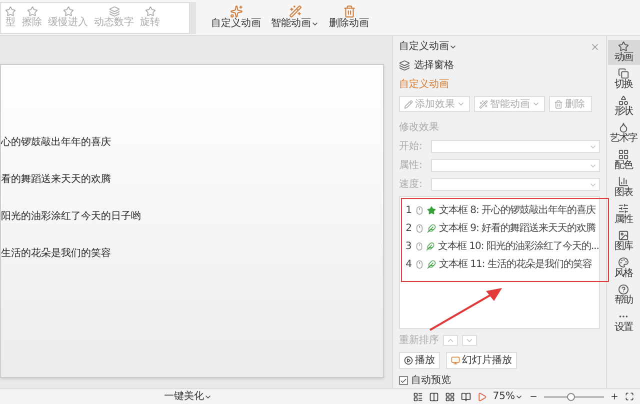 The height and width of the screenshot is (404, 640). I want to click on slide-text: 阳光的油彩涂红了今天的日子哟, so click(192, 216).